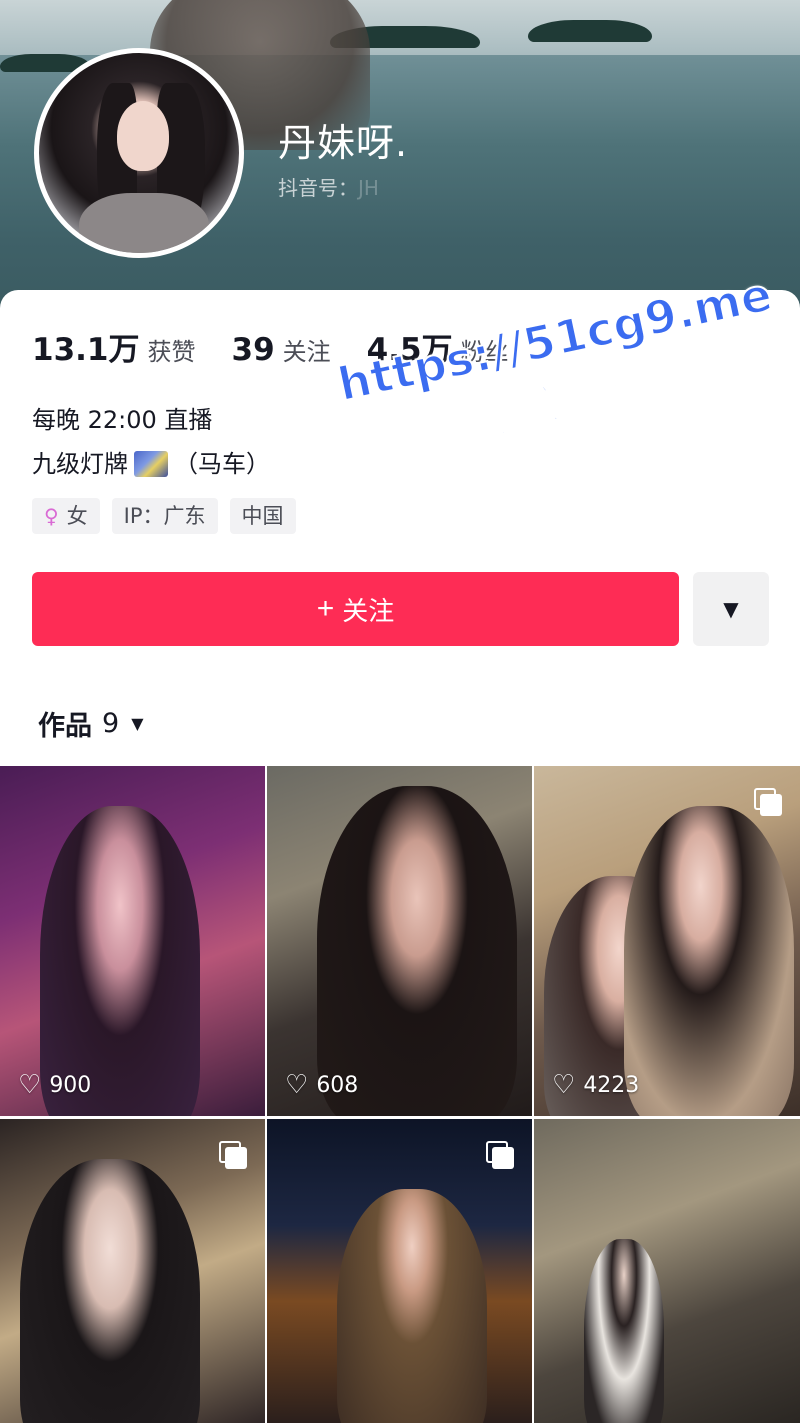  I want to click on stat-following: 39 关注, so click(281, 350).